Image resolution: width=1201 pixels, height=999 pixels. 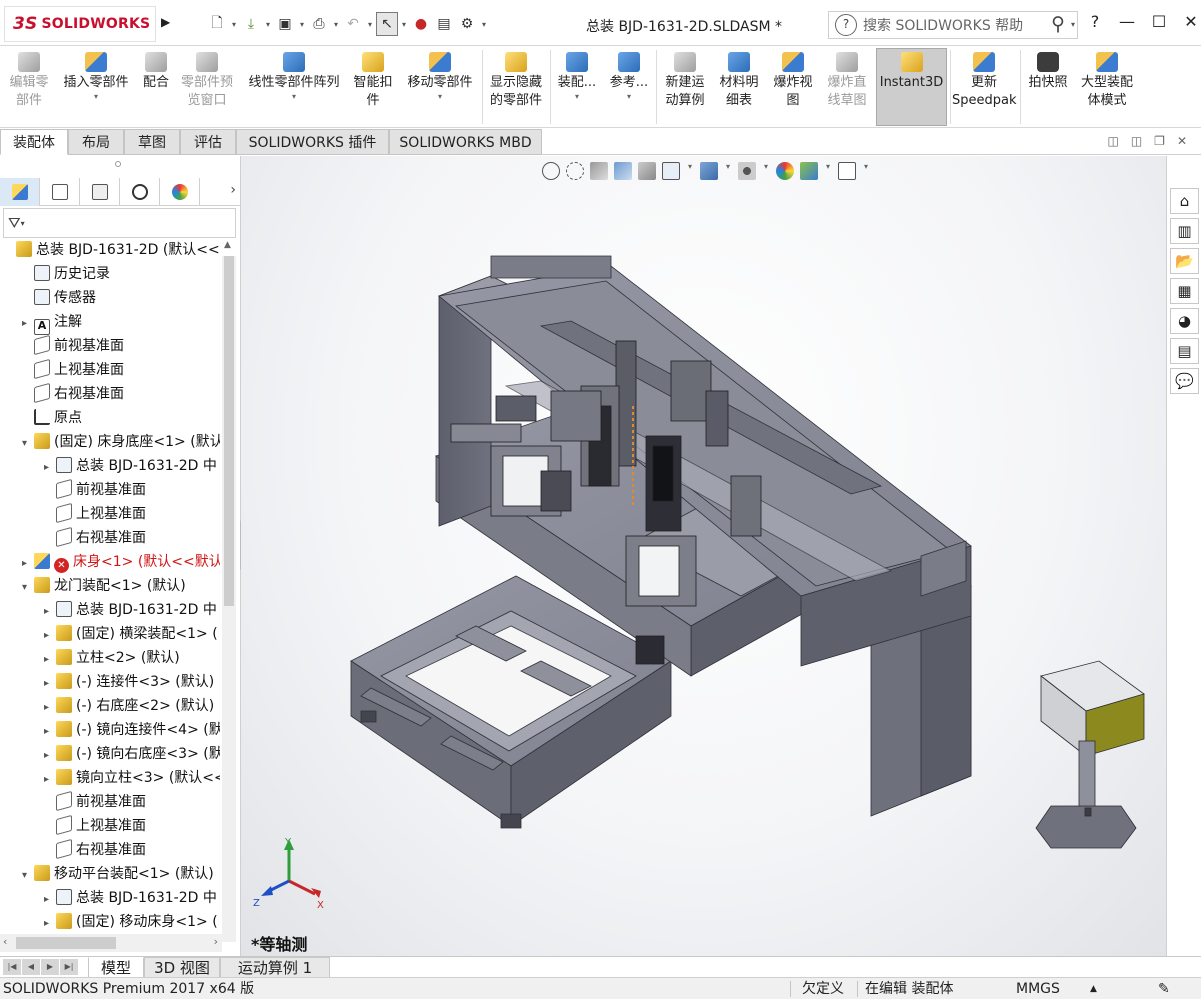 I want to click on edit-component-button: 编辑零 部件, so click(x=29, y=88).